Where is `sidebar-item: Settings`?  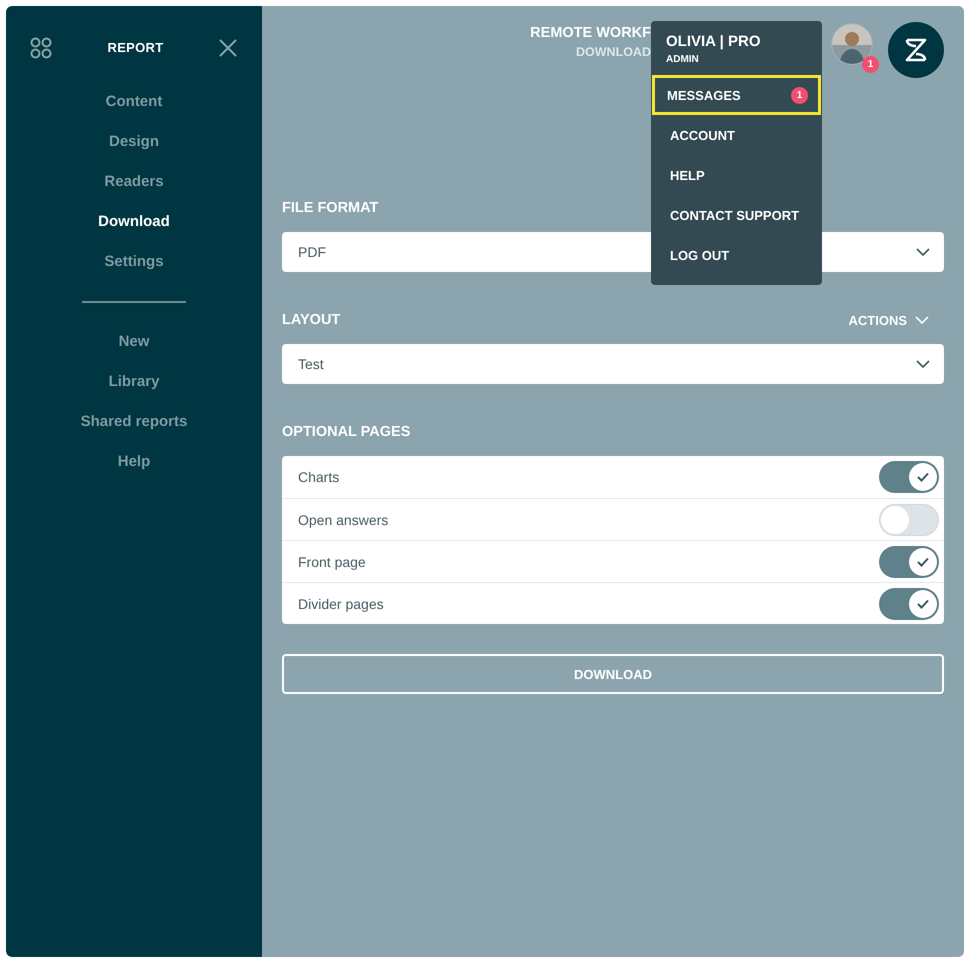
sidebar-item: Settings is located at coordinates (134, 262).